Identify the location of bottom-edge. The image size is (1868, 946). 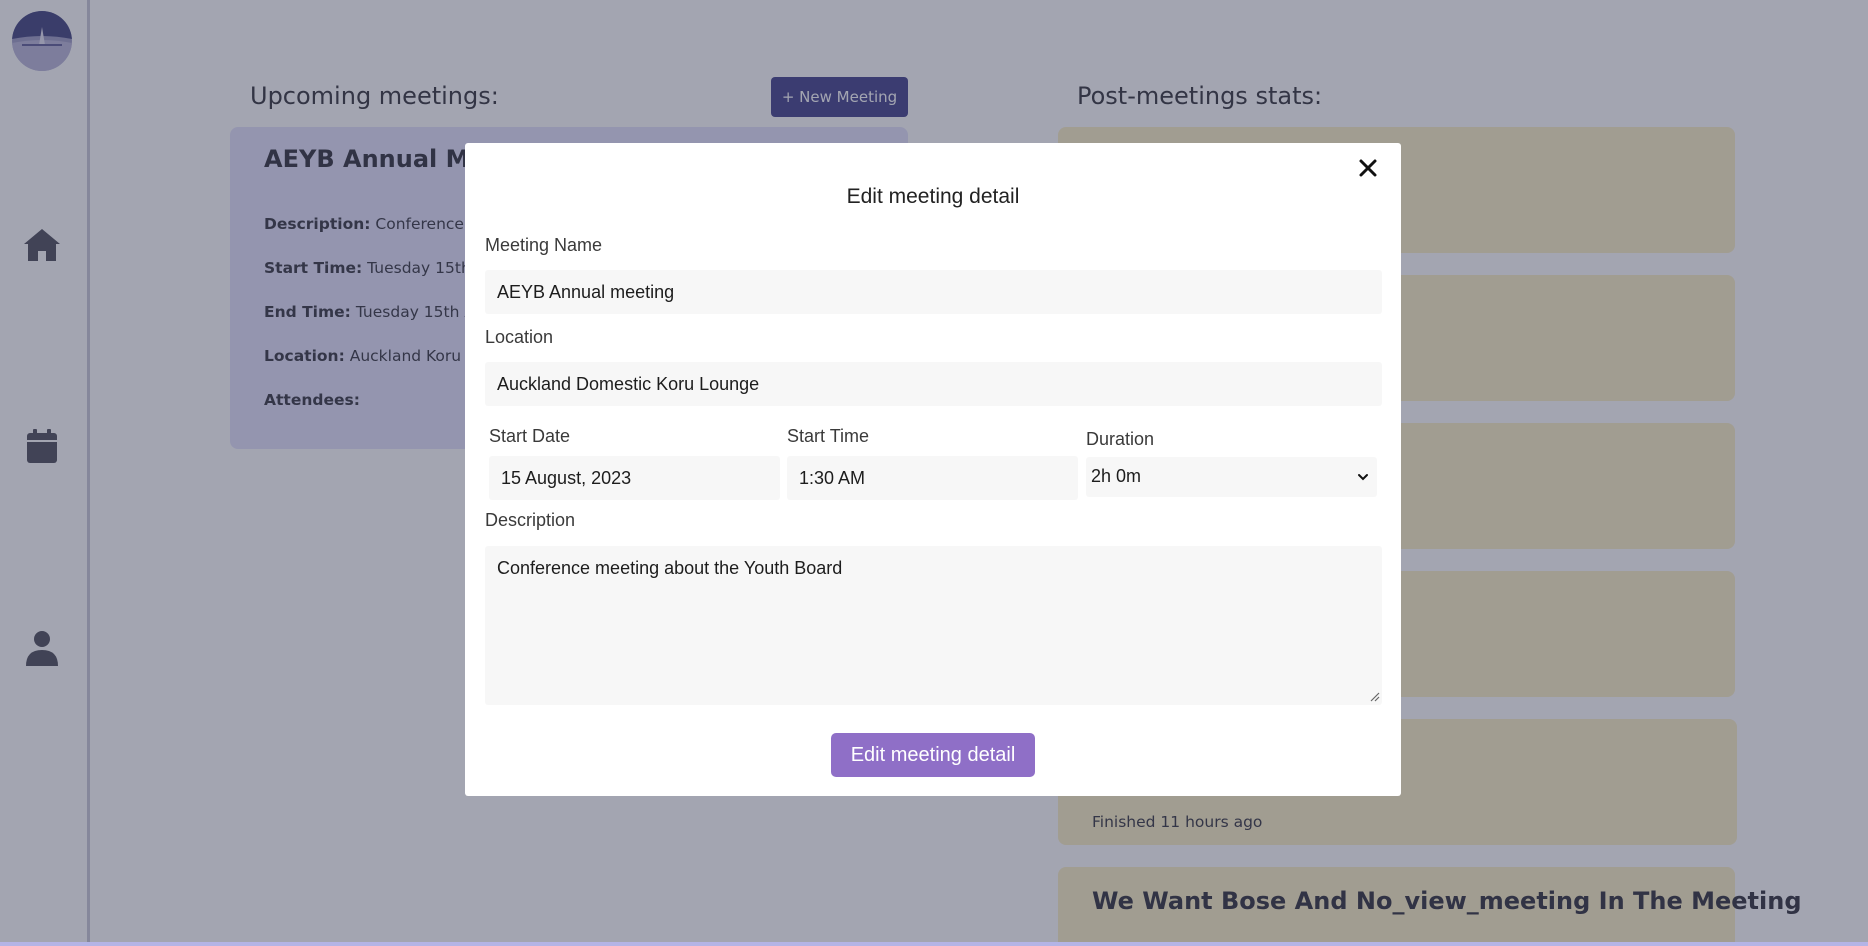
(934, 944).